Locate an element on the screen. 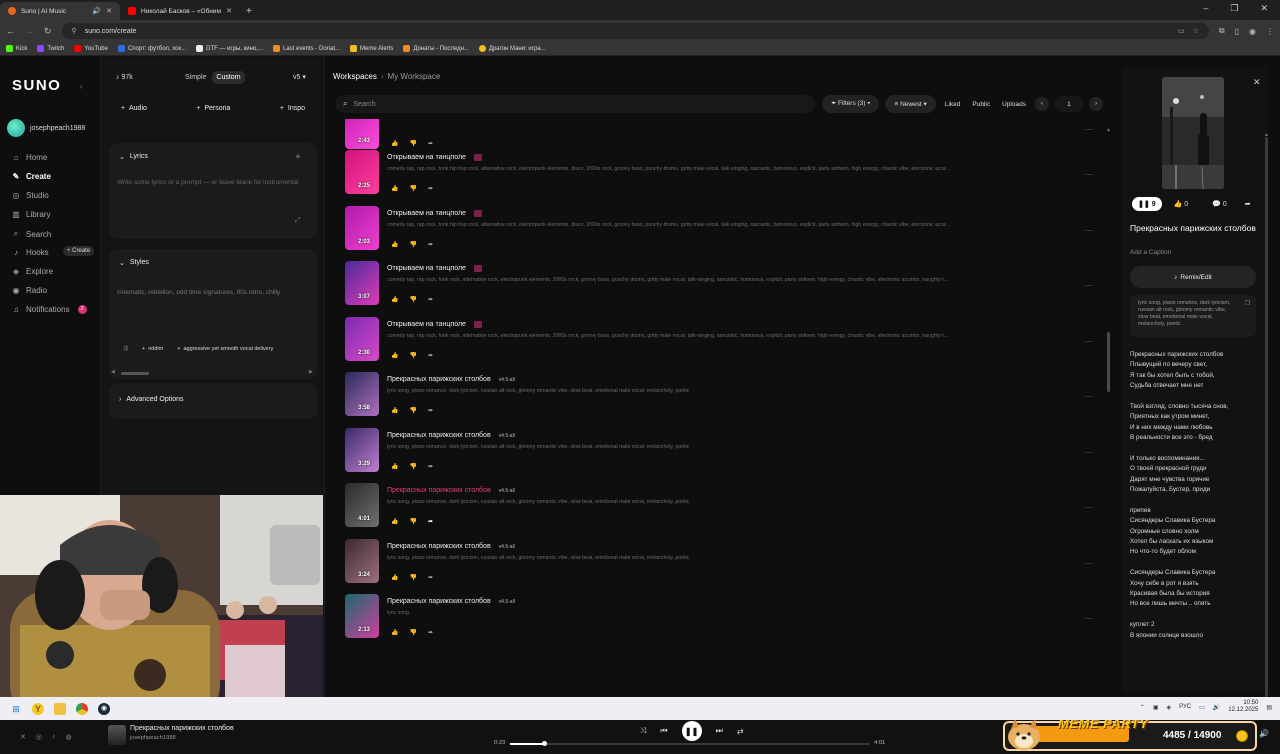 Image resolution: width=1280 pixels, height=754 pixels. tray-app-icon: ▣ is located at coordinates (1156, 707).